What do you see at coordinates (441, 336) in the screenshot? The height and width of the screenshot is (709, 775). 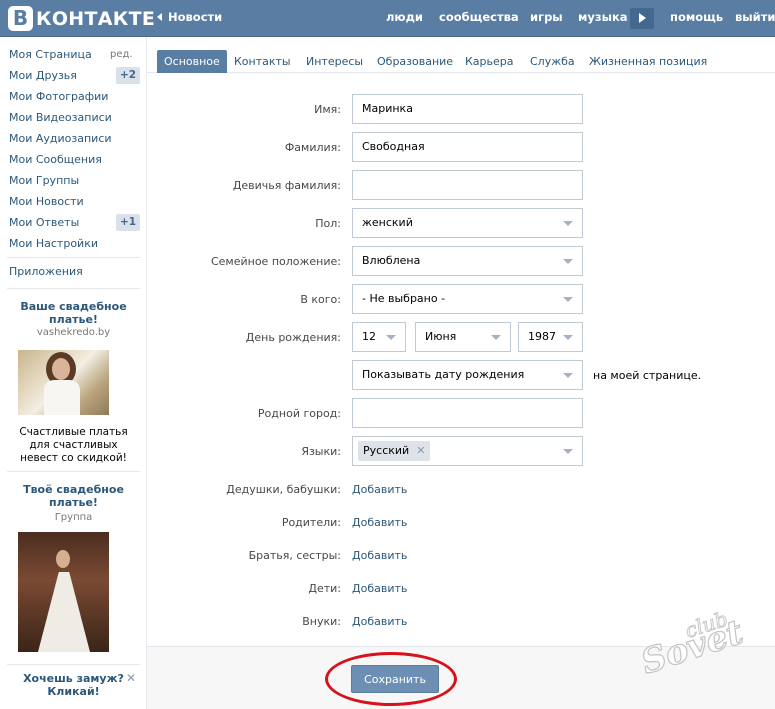 I see `birth-month-value: Июня` at bounding box center [441, 336].